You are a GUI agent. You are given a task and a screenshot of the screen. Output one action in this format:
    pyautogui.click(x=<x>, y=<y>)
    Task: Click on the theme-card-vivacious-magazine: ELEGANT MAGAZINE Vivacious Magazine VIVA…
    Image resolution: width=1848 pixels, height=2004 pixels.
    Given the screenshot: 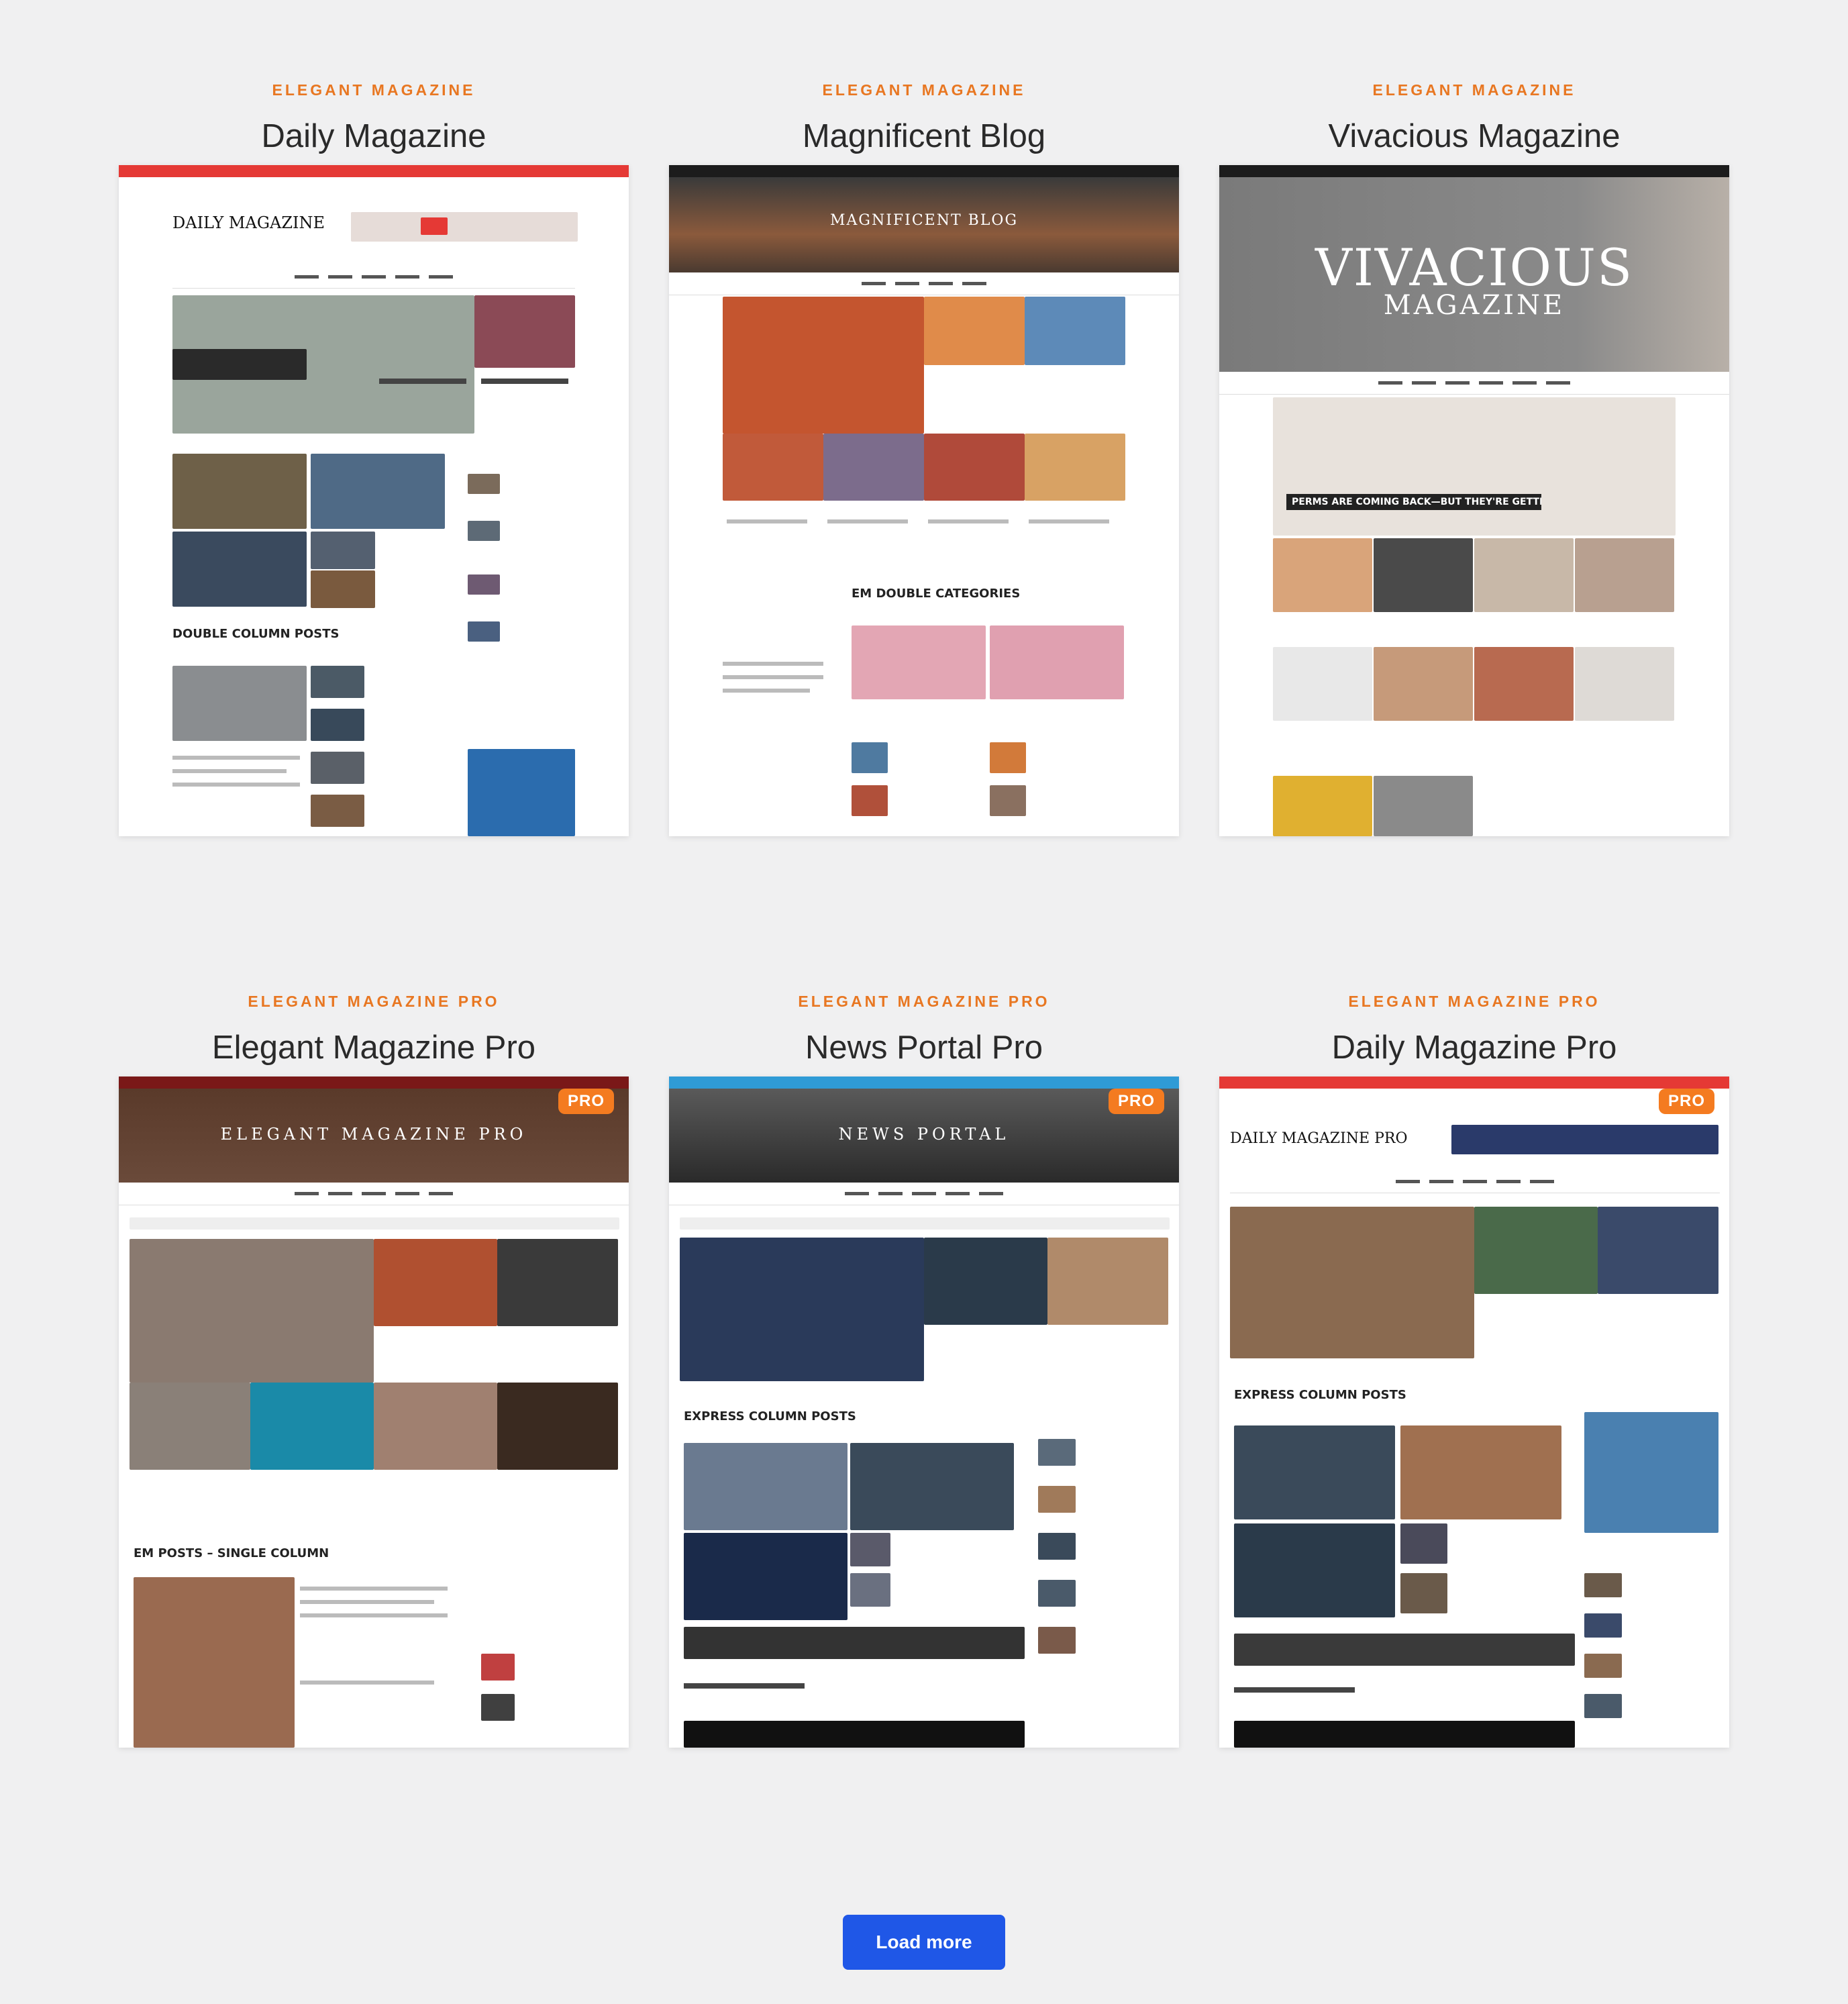 What is the action you would take?
    pyautogui.click(x=1474, y=458)
    